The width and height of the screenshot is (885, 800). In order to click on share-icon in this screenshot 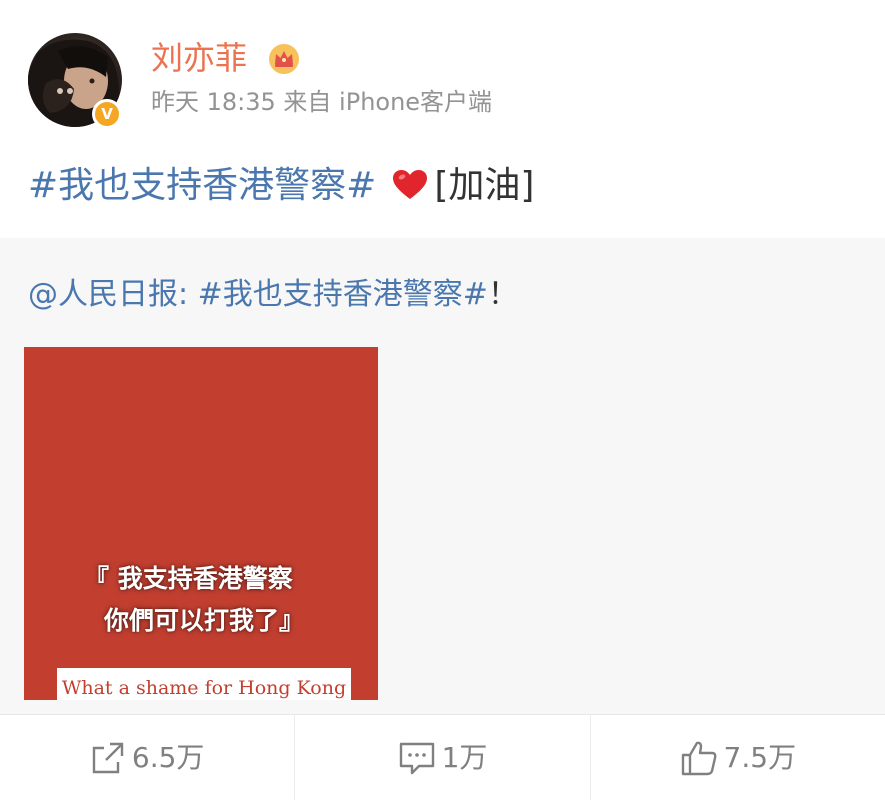, I will do `click(108, 757)`.